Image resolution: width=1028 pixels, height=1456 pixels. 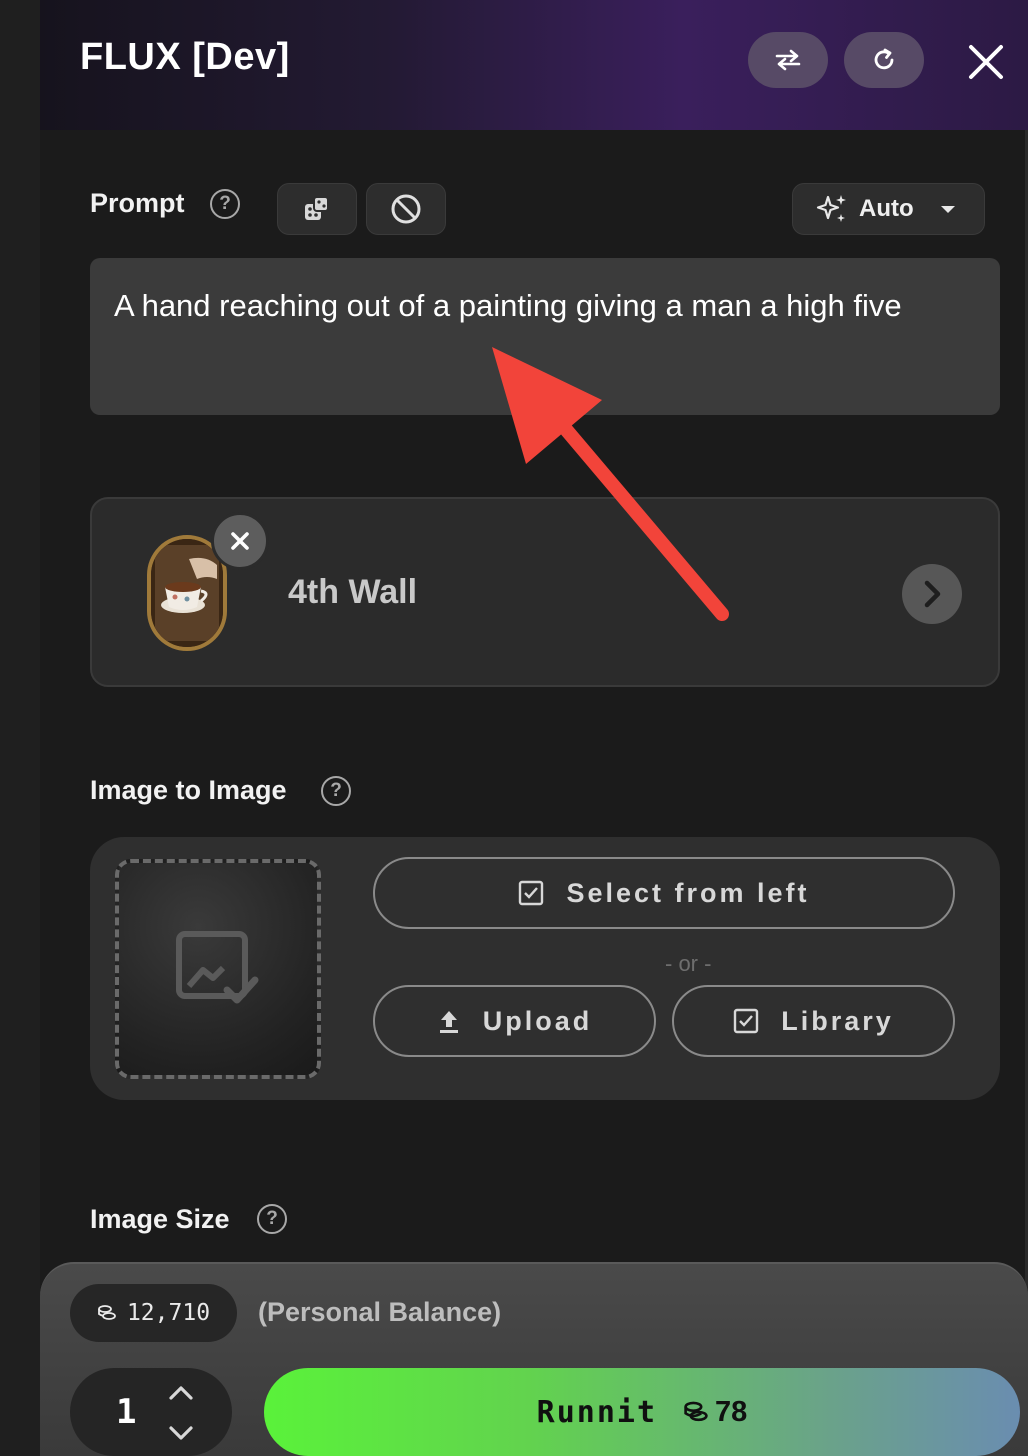 What do you see at coordinates (188, 790) in the screenshot?
I see `image-to-image-label: Image to Image` at bounding box center [188, 790].